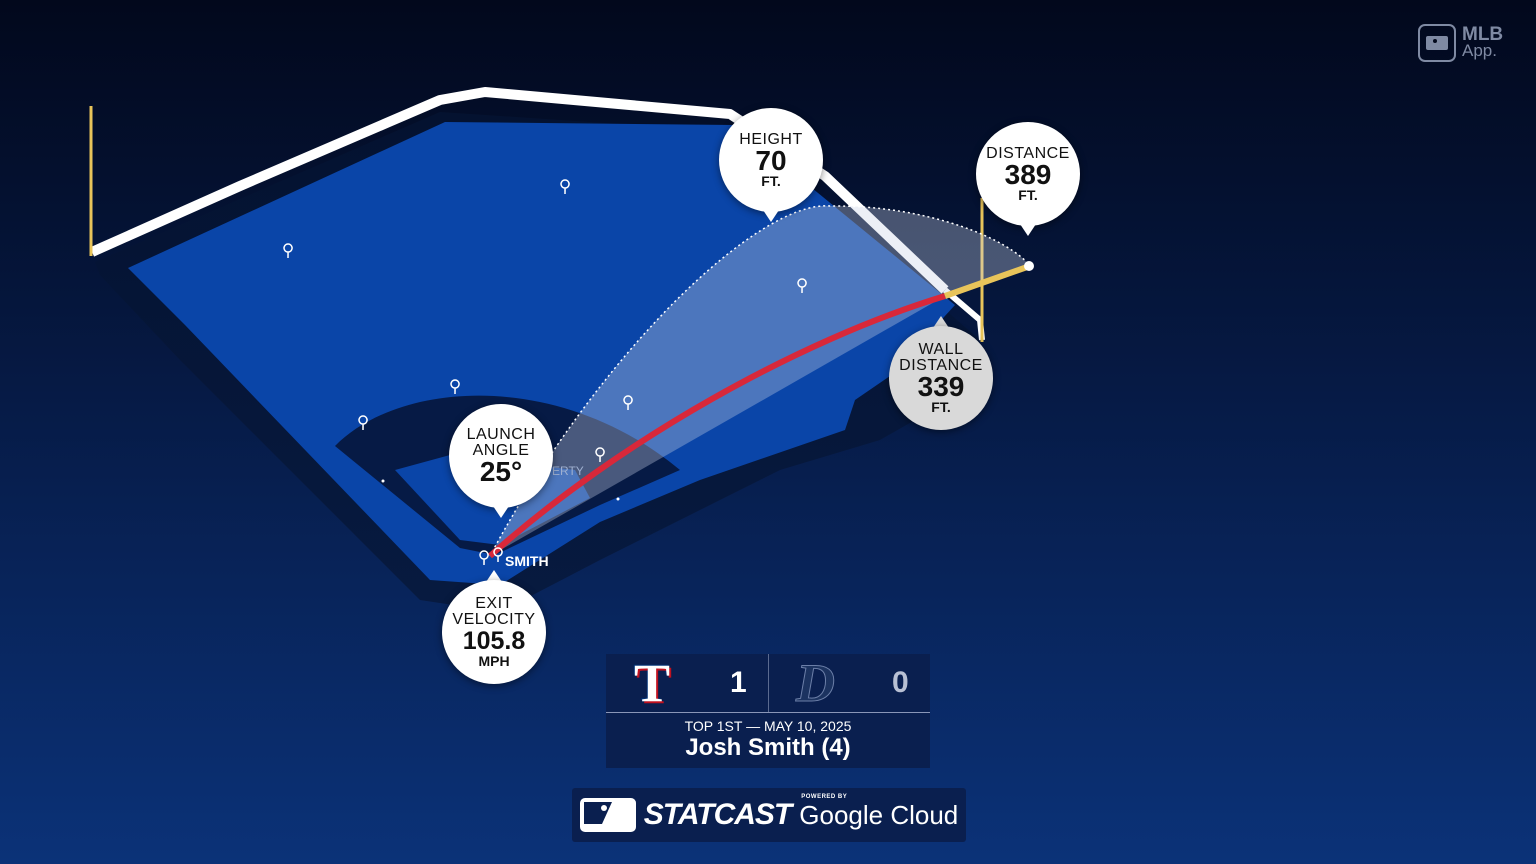 This screenshot has height=864, width=1536. What do you see at coordinates (494, 641) in the screenshot?
I see `exit-velocity-value: 105.8` at bounding box center [494, 641].